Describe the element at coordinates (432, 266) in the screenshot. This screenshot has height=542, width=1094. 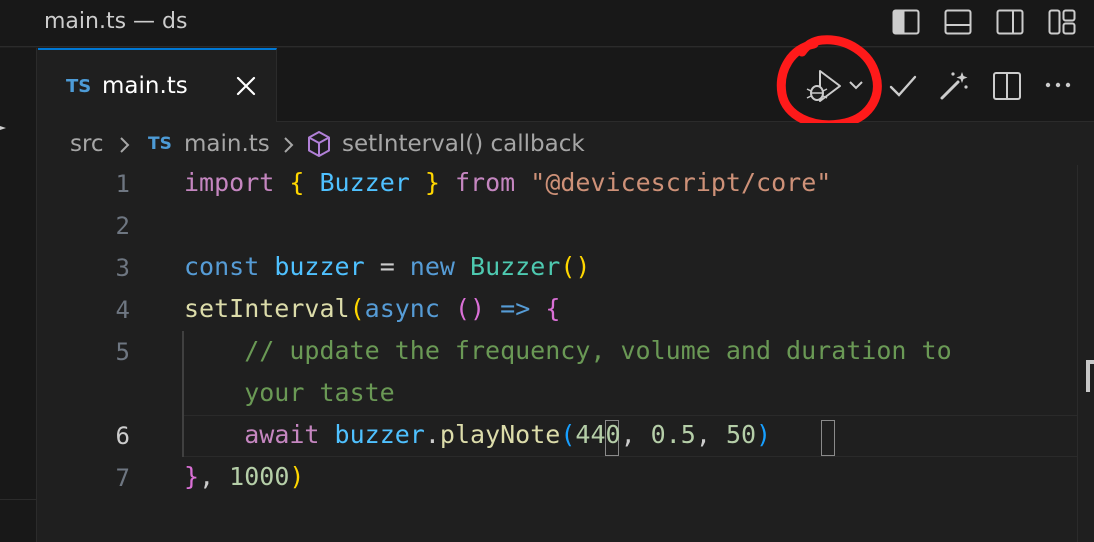
I see `code-token: new` at that location.